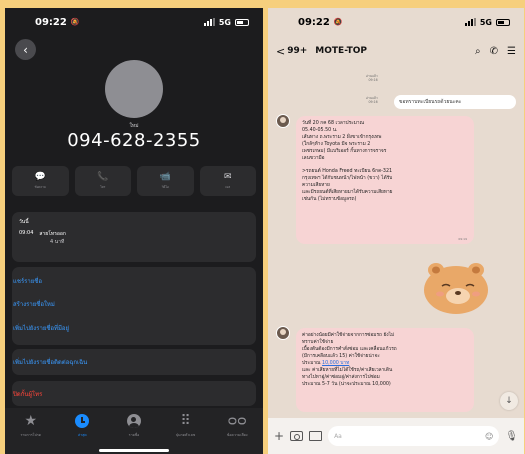 The width and height of the screenshot is (525, 454). I want to click on tab-label: ข้อความเสียง, so click(237, 435).